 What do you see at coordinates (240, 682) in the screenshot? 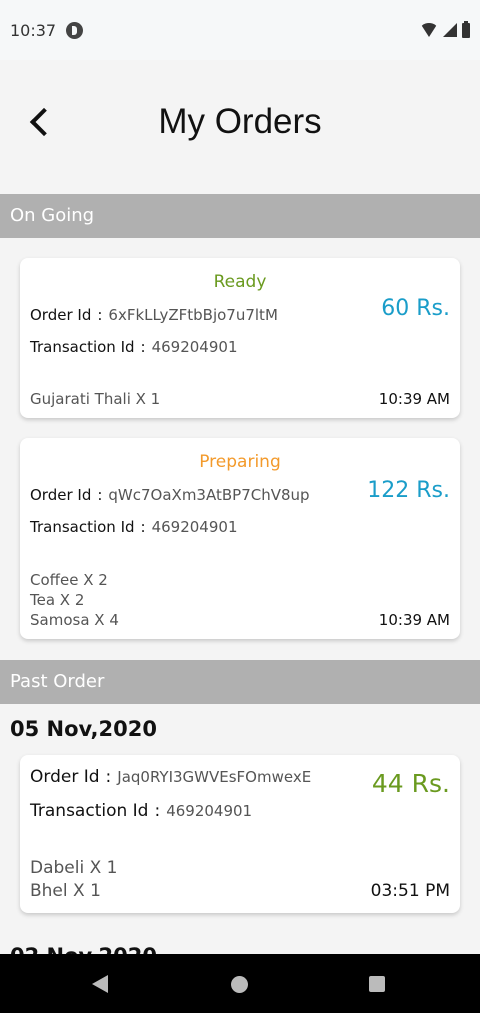
I see `section-header-past: Past Order` at bounding box center [240, 682].